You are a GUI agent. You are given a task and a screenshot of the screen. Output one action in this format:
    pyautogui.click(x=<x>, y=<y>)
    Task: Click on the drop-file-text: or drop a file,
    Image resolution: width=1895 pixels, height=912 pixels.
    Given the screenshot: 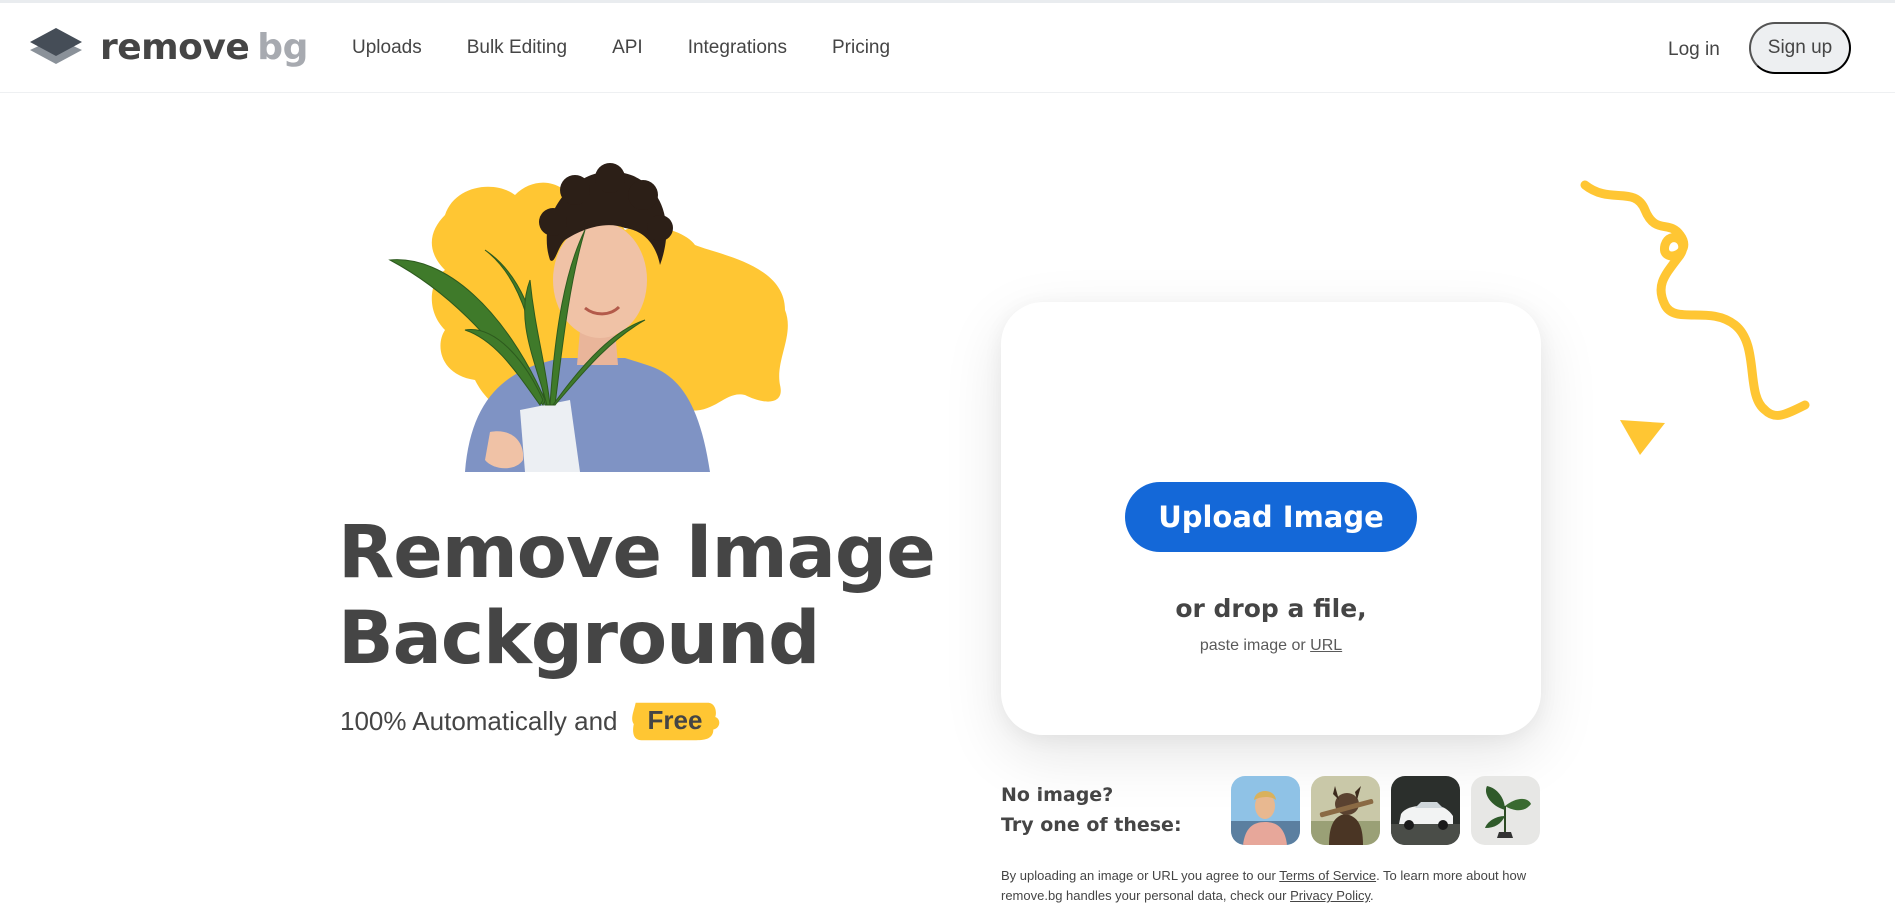 What is the action you would take?
    pyautogui.click(x=1271, y=608)
    